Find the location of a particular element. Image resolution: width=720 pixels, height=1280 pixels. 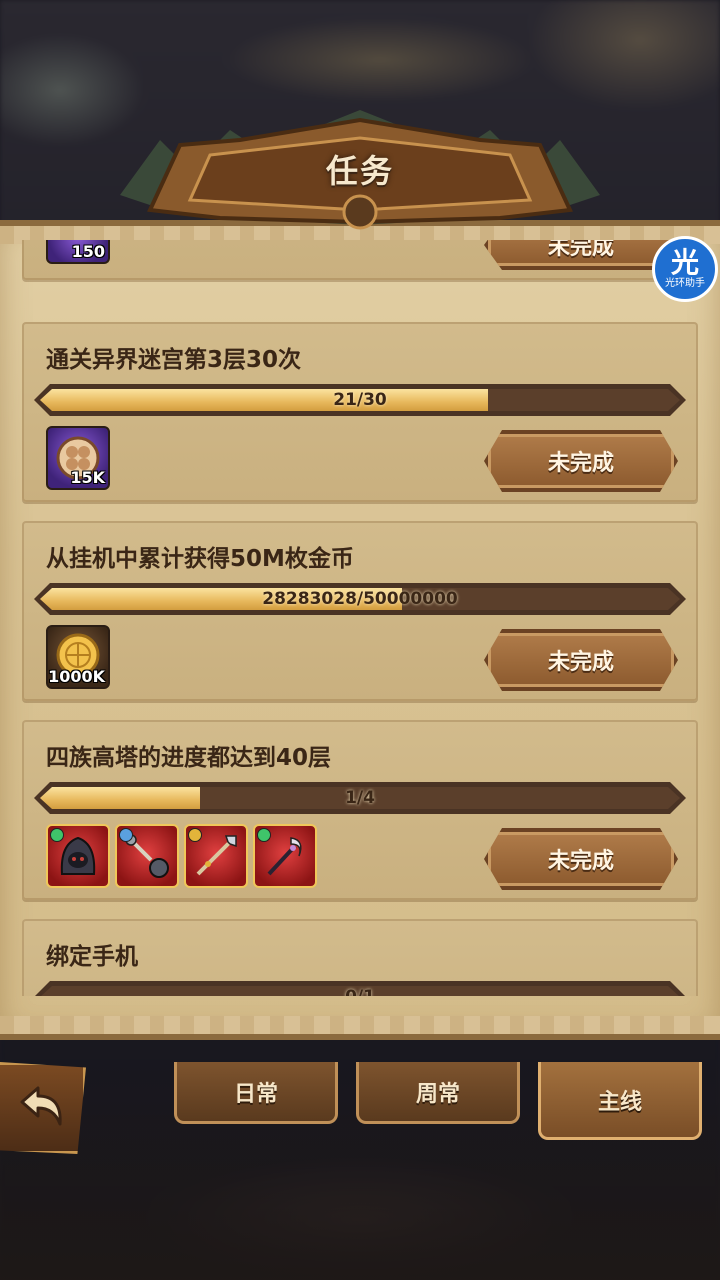

tab-daily: 日常 is located at coordinates (256, 1093).